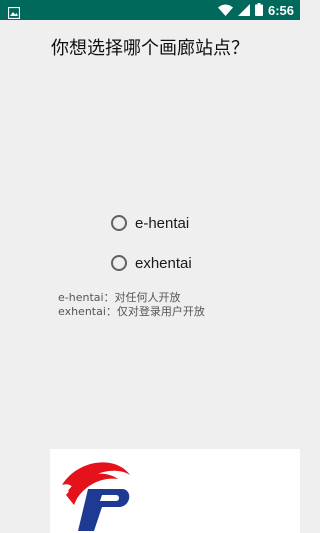  I want to click on image-icon, so click(14, 12).